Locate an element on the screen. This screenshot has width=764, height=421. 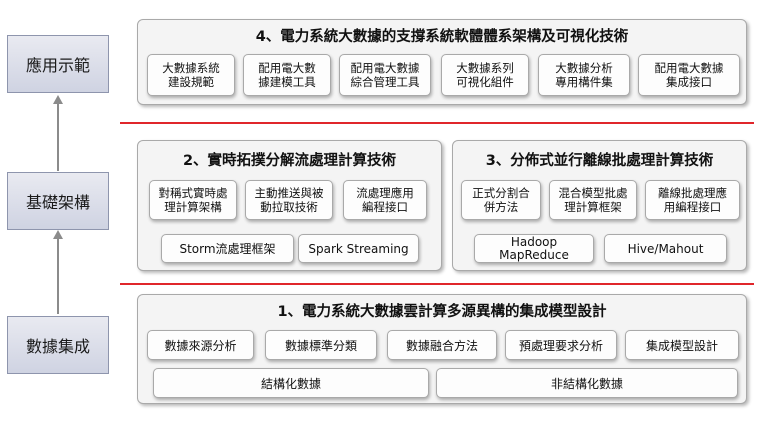
layer-application: 應用示範 is located at coordinates (58, 64).